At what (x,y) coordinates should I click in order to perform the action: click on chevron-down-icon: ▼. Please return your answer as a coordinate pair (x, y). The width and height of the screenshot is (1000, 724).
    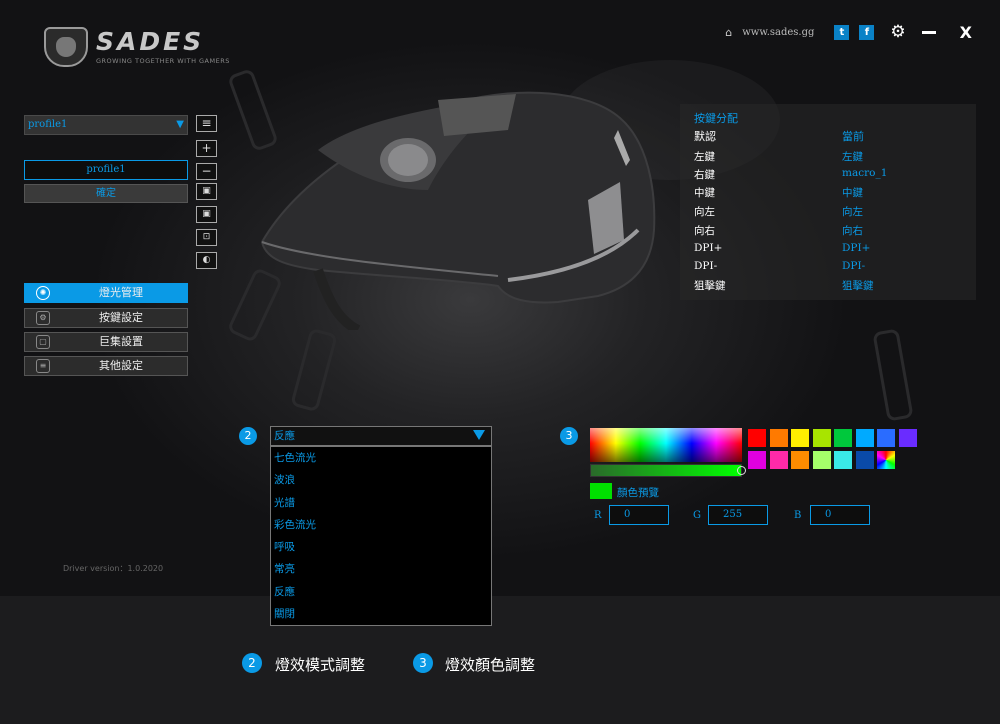
    Looking at the image, I should click on (180, 124).